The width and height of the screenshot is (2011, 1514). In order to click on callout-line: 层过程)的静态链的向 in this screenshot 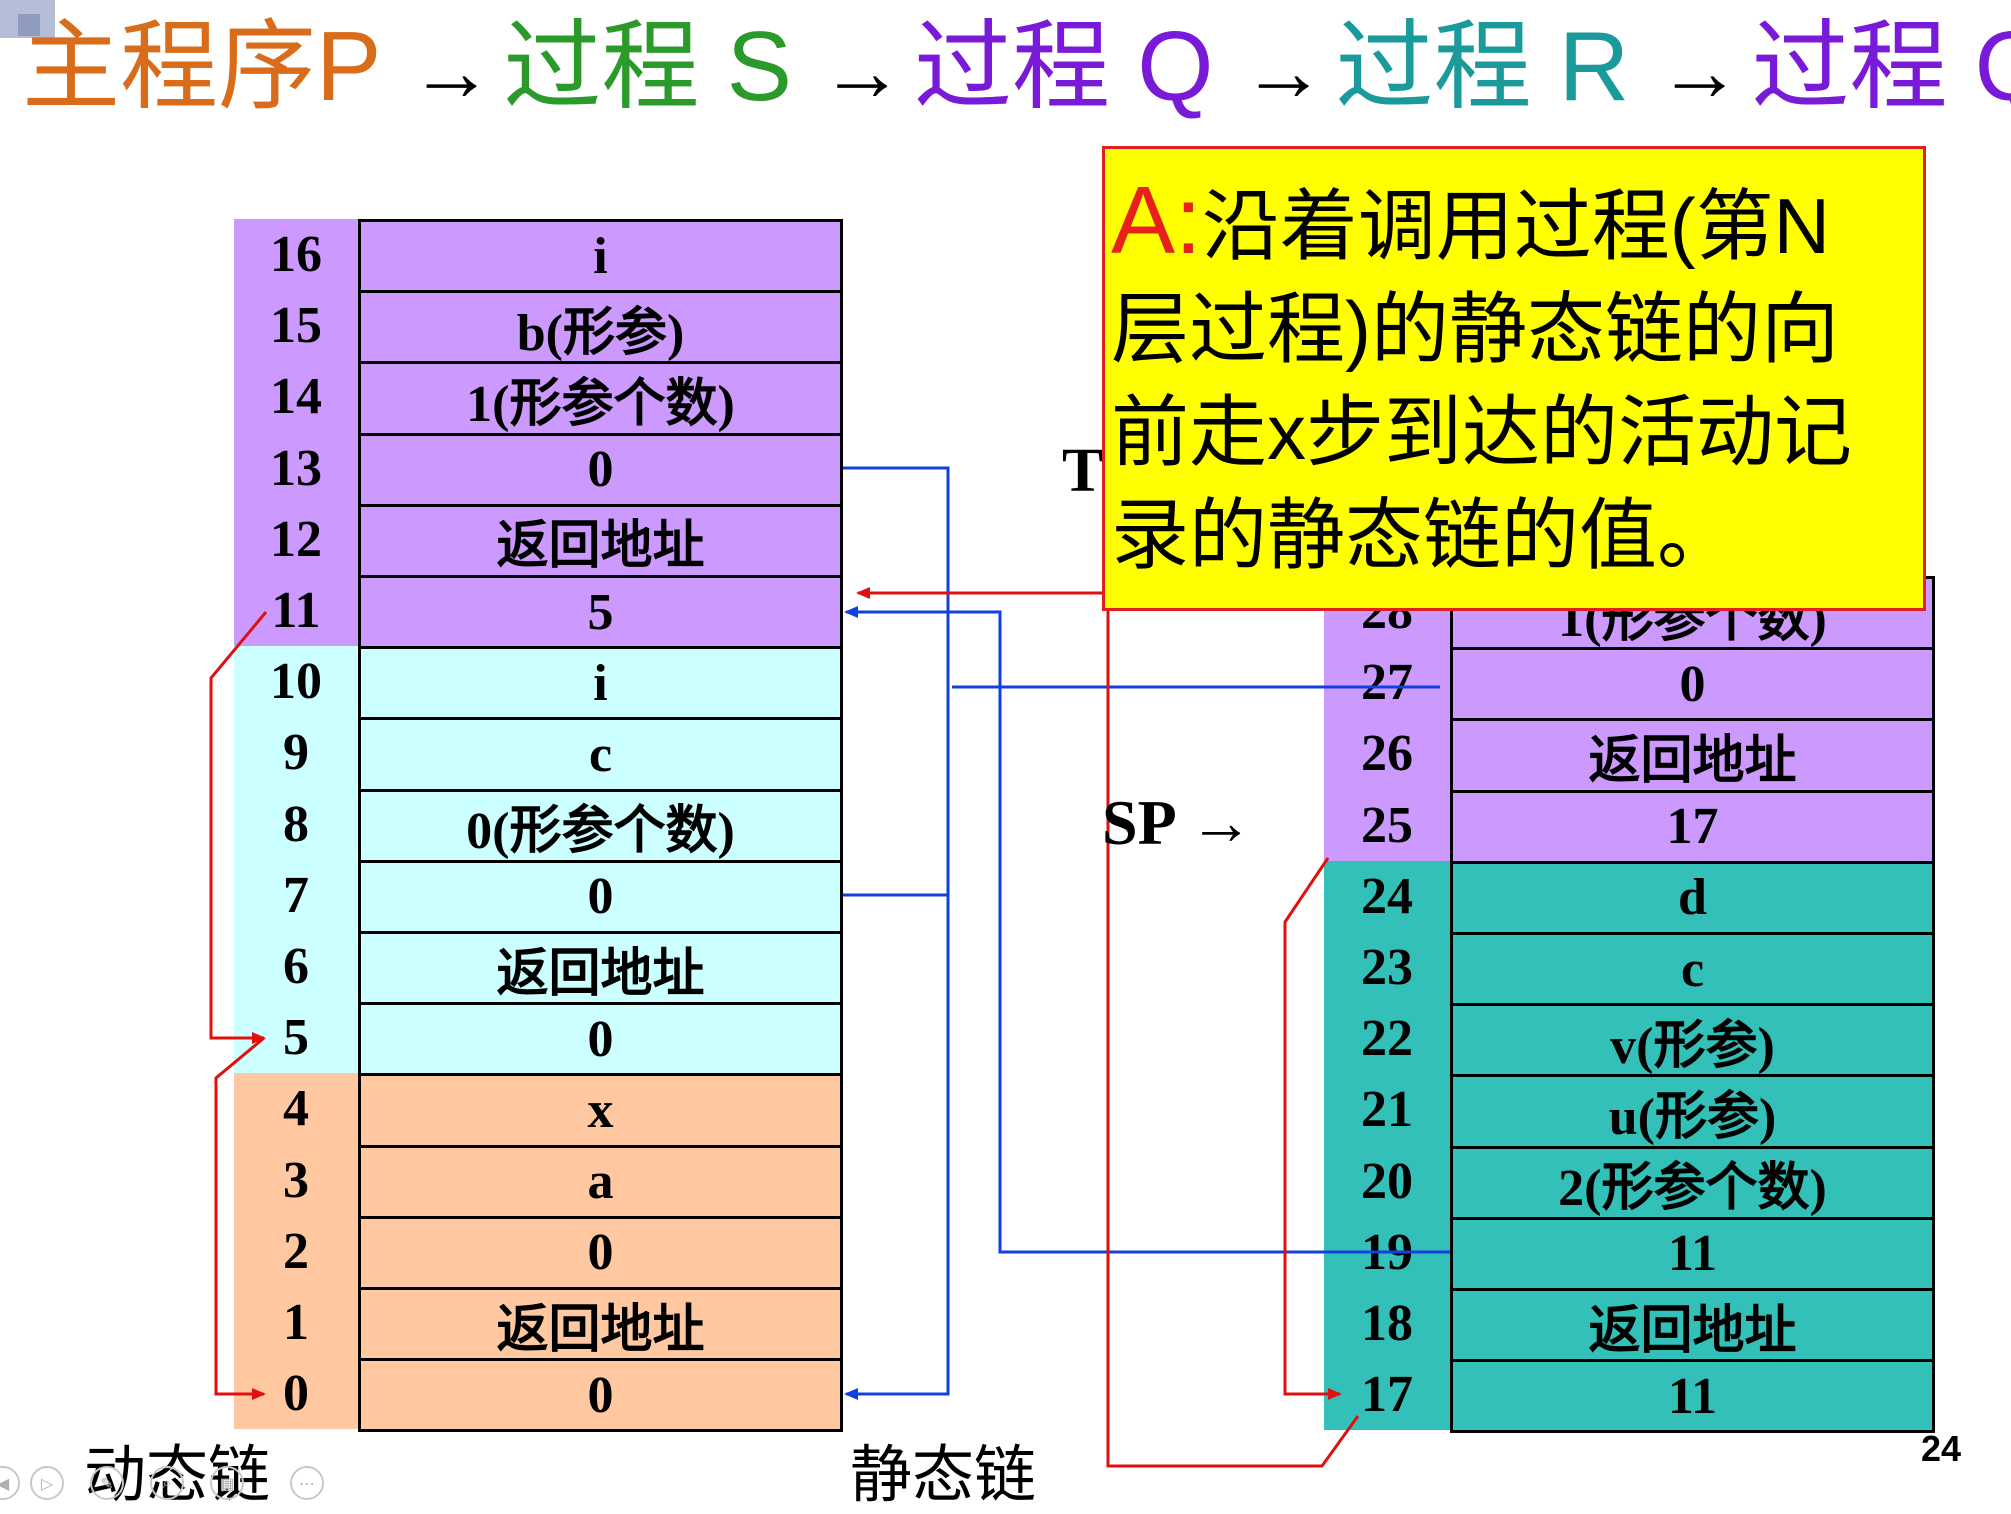, I will do `click(1475, 329)`.